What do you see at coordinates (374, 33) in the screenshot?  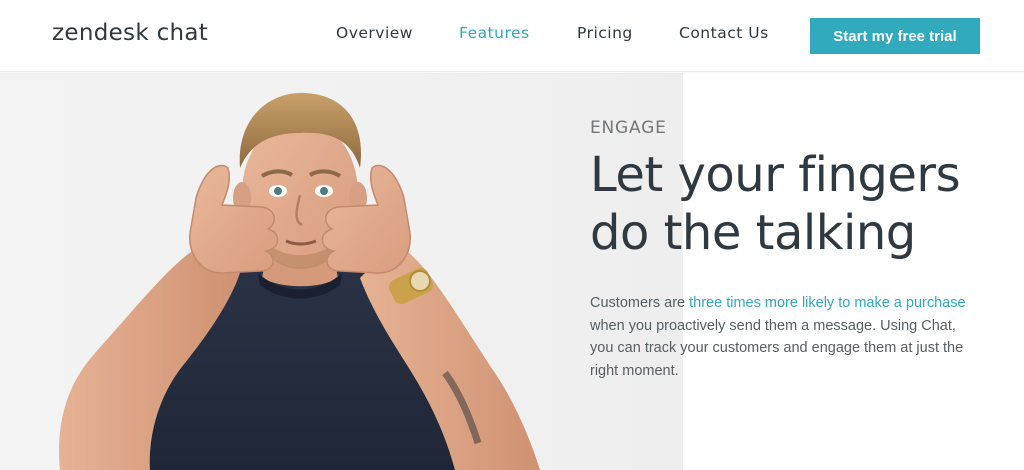 I see `nav-overview: Overview` at bounding box center [374, 33].